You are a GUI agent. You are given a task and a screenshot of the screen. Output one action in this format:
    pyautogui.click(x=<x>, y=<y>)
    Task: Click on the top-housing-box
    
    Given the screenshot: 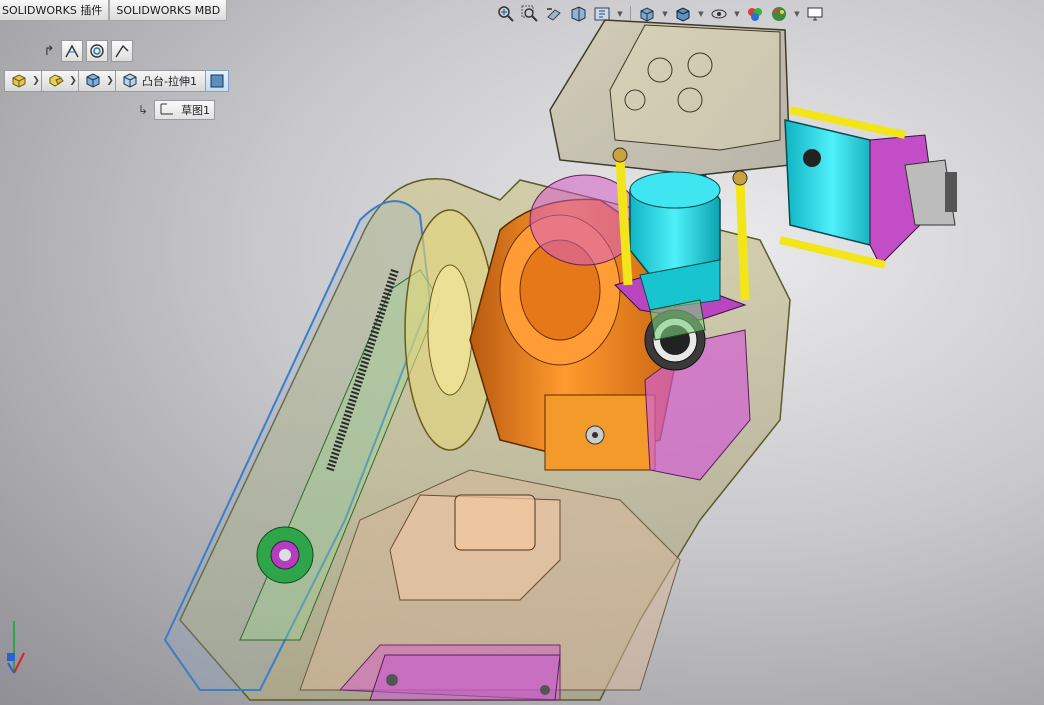 What is the action you would take?
    pyautogui.click(x=670, y=97)
    